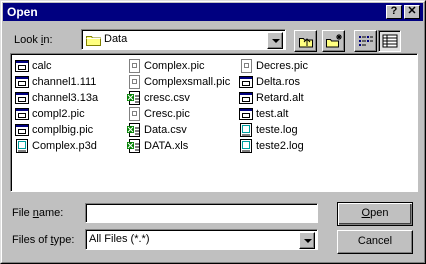 The image size is (426, 264). What do you see at coordinates (93, 41) in the screenshot?
I see `folder-icon` at bounding box center [93, 41].